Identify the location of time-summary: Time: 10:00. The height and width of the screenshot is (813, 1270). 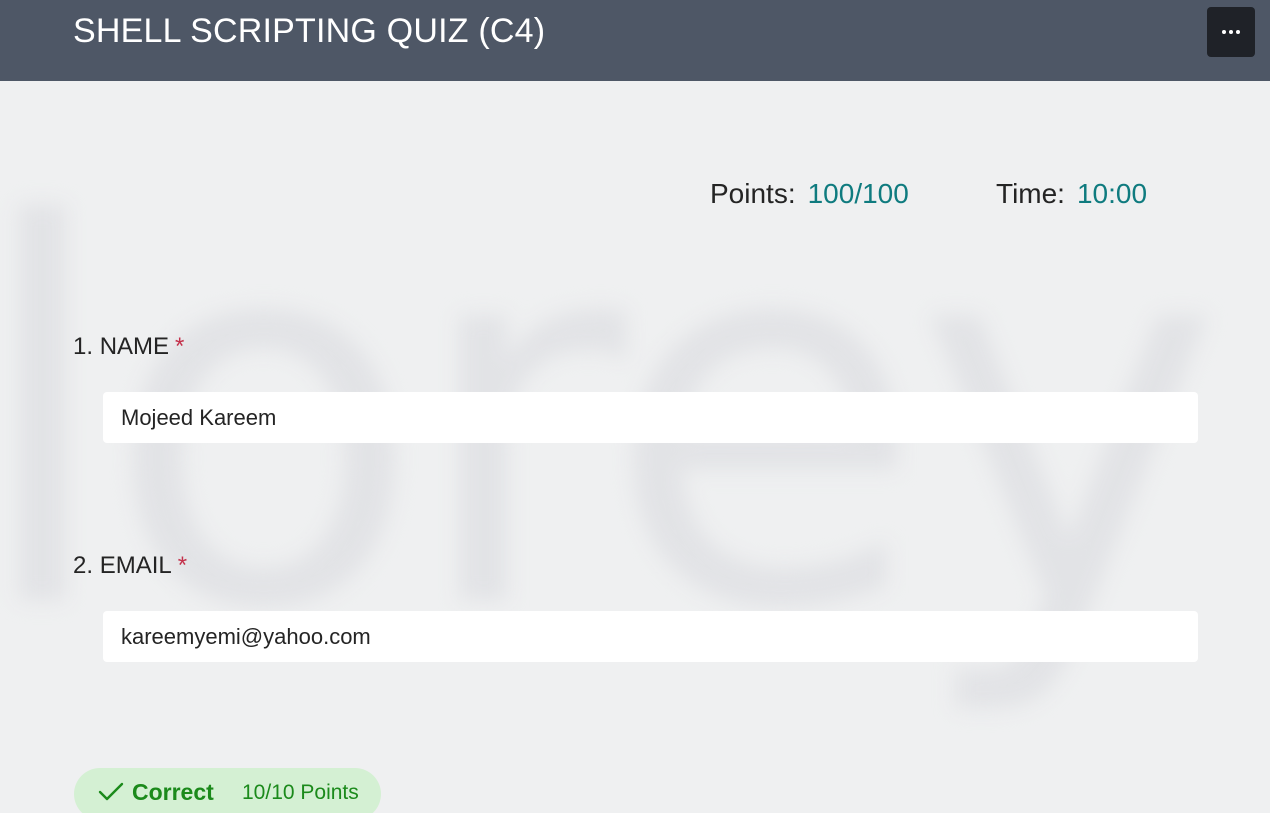
(1071, 194).